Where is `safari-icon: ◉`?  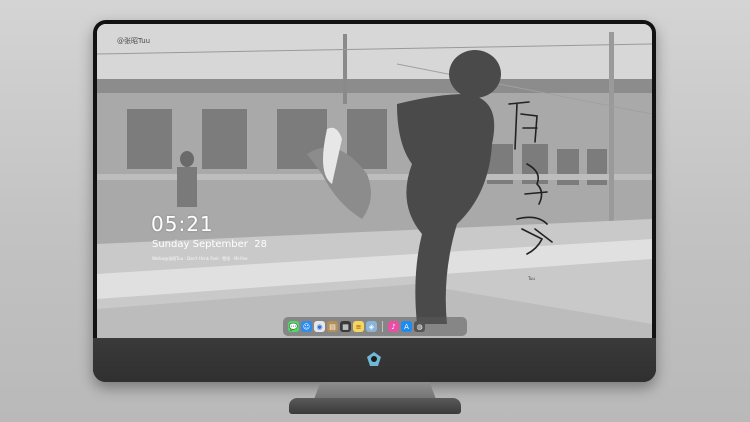
safari-icon: ◉ is located at coordinates (319, 326).